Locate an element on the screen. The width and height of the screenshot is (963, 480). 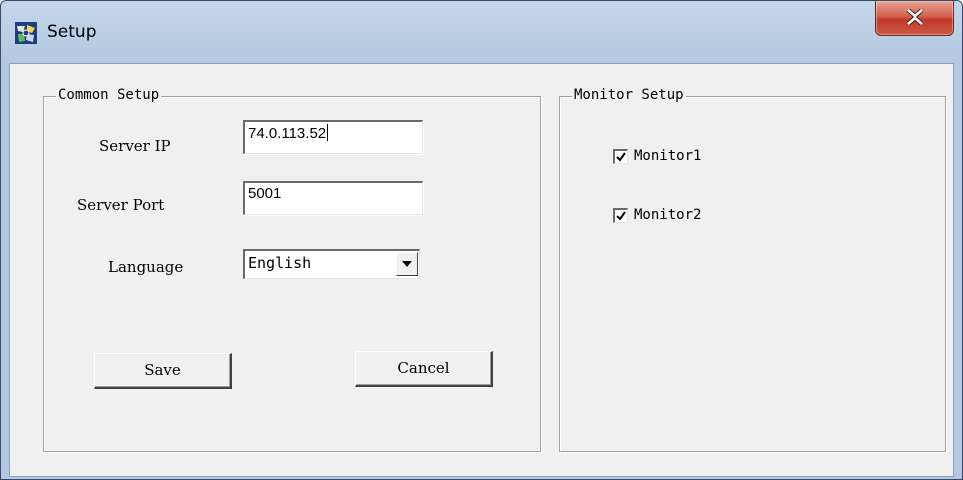
server-port-field: 5001 is located at coordinates (333, 198).